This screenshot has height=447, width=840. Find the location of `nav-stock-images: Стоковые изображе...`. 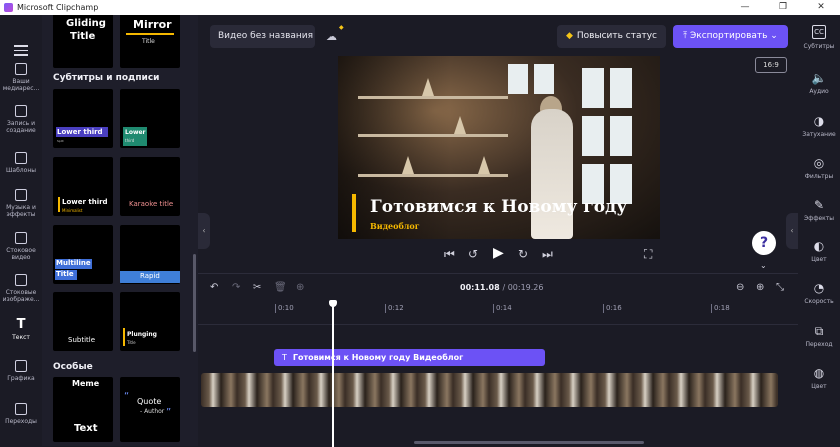

nav-stock-images: Стоковые изображе... is located at coordinates (21, 288).